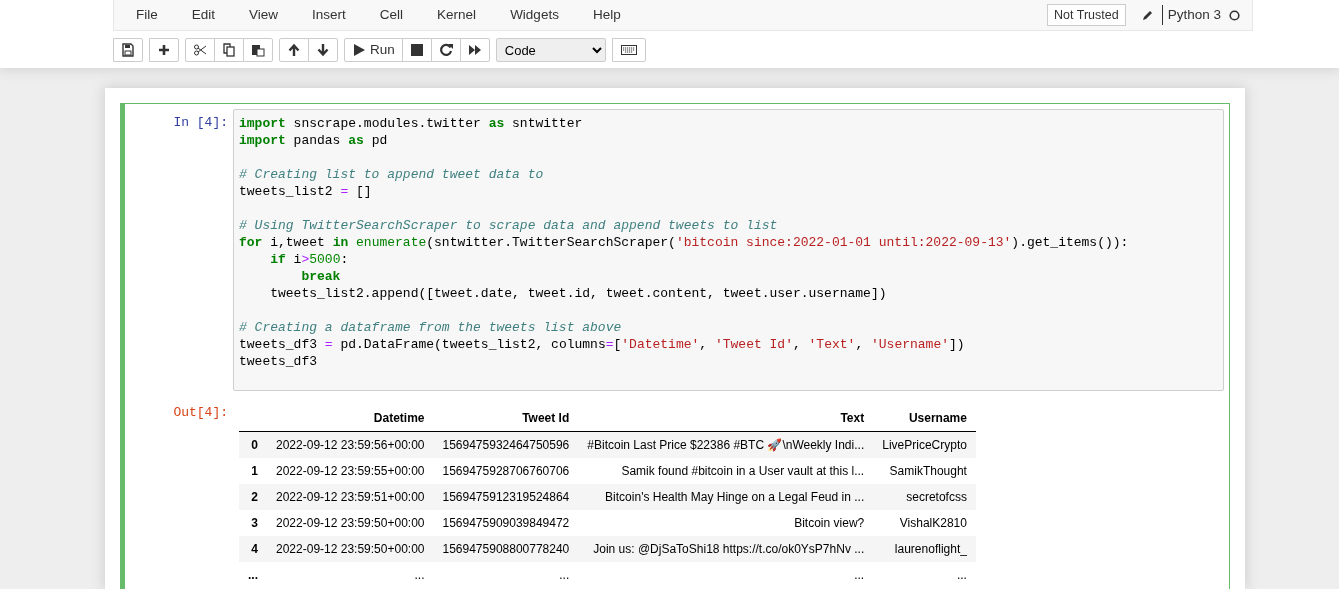  I want to click on stop-icon, so click(416, 50).